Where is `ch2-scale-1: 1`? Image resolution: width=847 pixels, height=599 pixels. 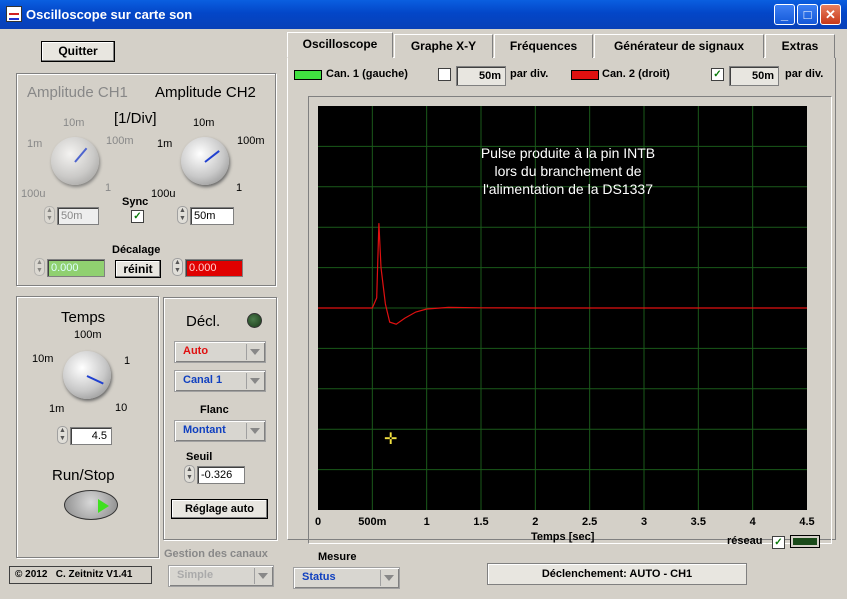 ch2-scale-1: 1 is located at coordinates (239, 188).